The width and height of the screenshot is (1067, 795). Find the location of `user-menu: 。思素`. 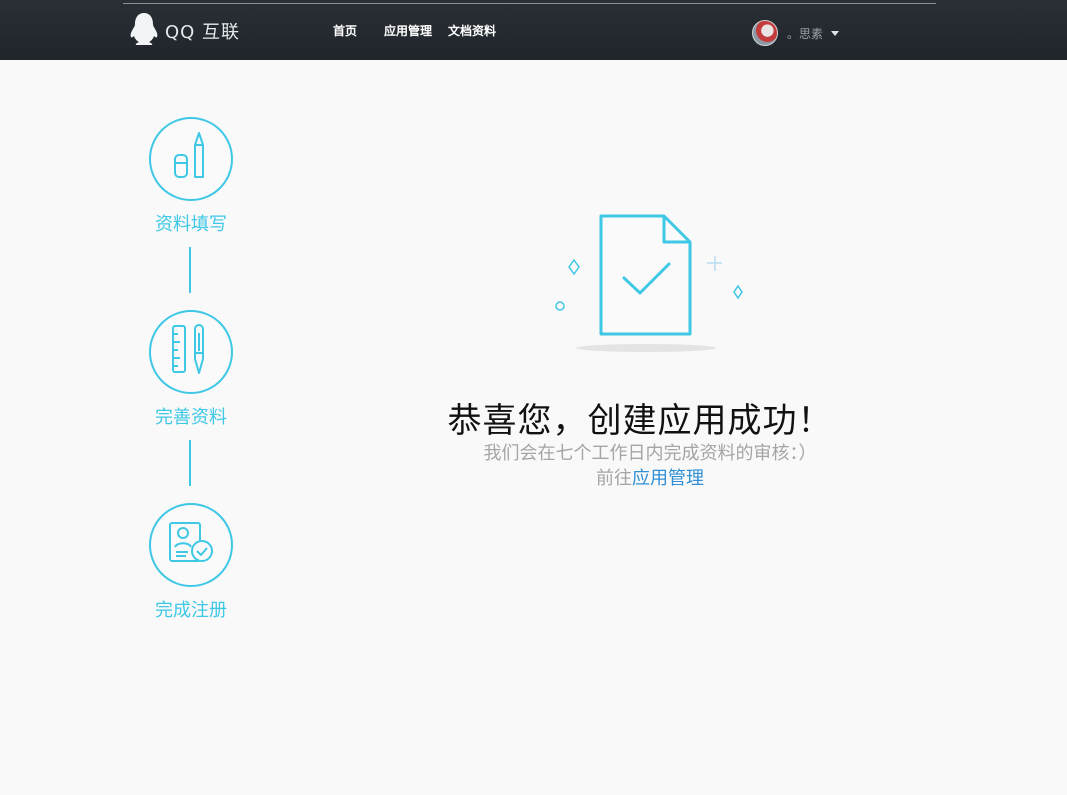

user-menu: 。思素 is located at coordinates (796, 33).